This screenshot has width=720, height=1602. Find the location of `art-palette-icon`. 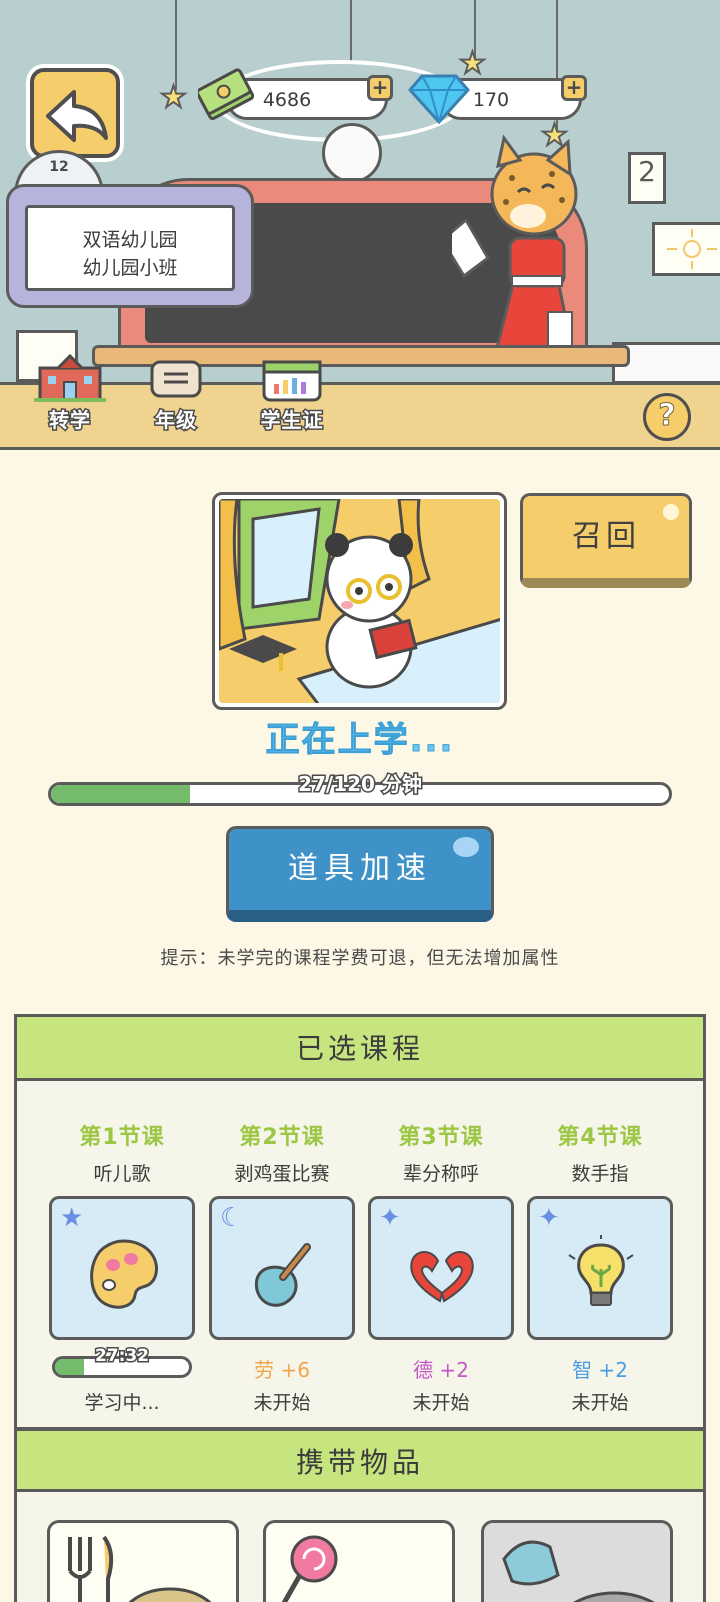

art-palette-icon is located at coordinates (124, 1274).